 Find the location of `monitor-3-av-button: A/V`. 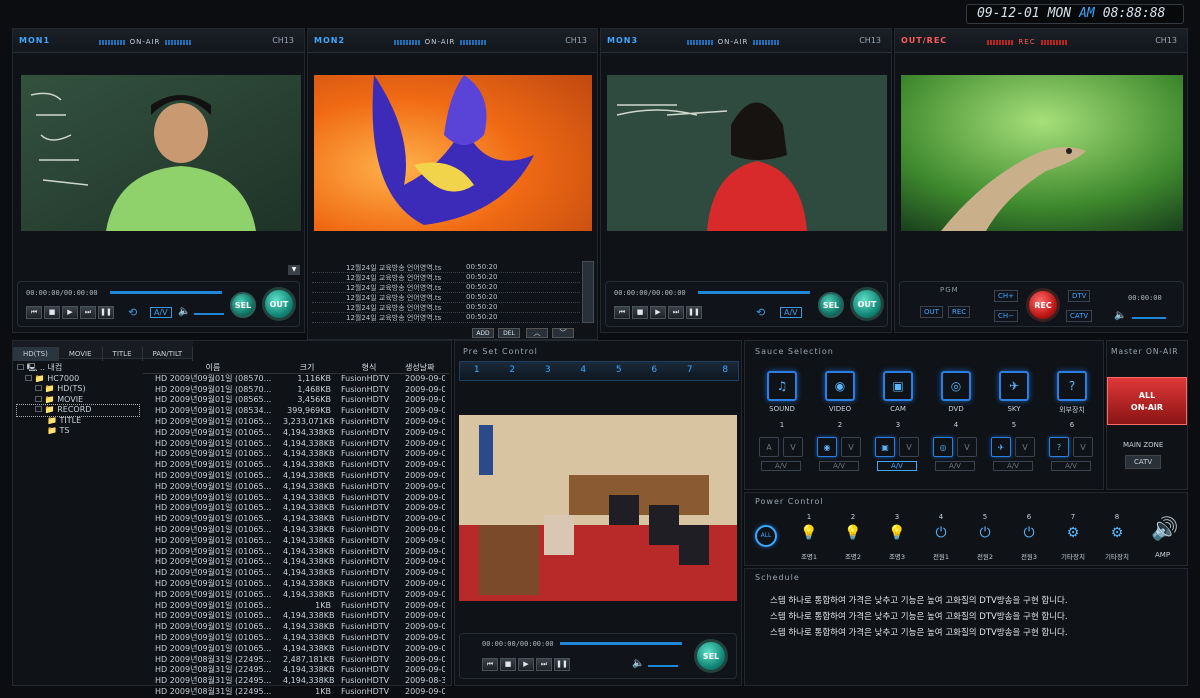

monitor-3-av-button: A/V is located at coordinates (791, 312).